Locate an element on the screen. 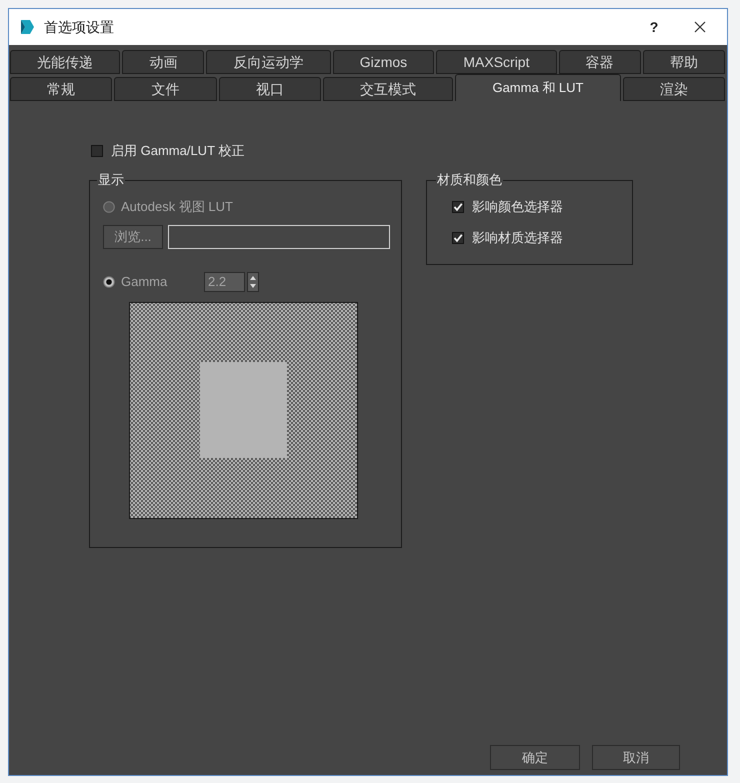 The height and width of the screenshot is (783, 740). tab: 视口 is located at coordinates (269, 89).